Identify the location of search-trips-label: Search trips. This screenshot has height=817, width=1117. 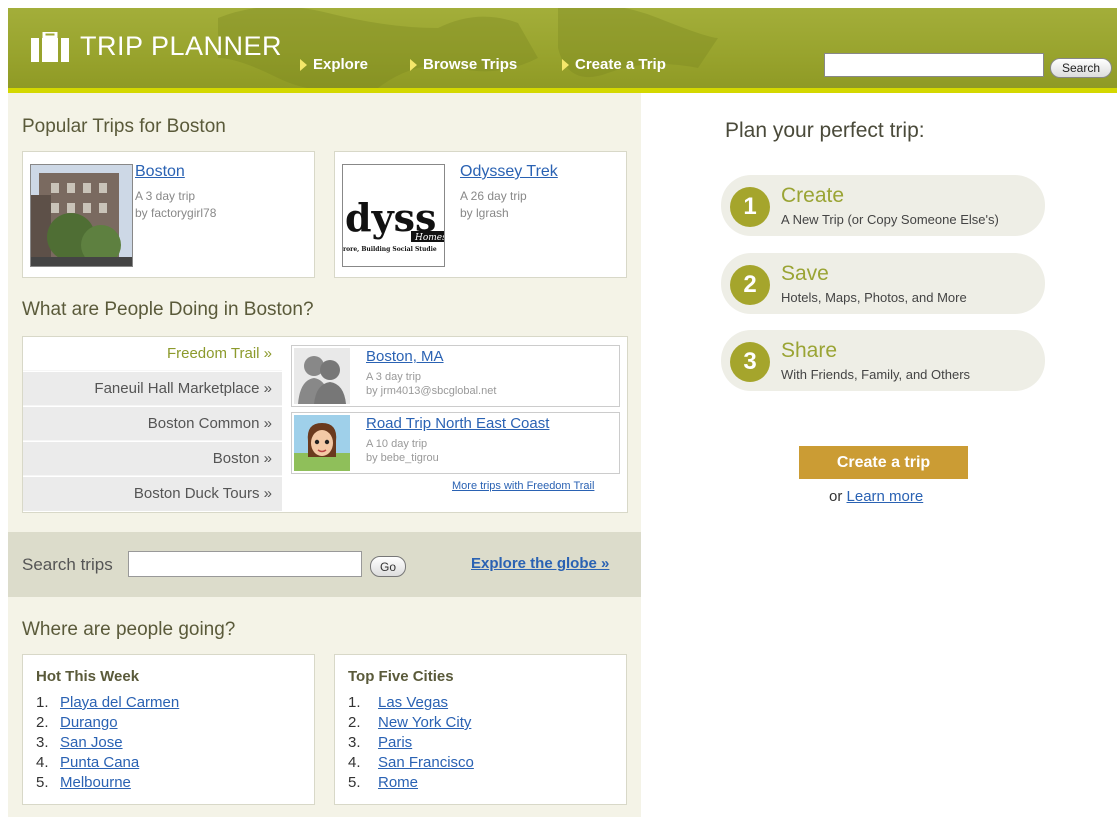
(67, 564).